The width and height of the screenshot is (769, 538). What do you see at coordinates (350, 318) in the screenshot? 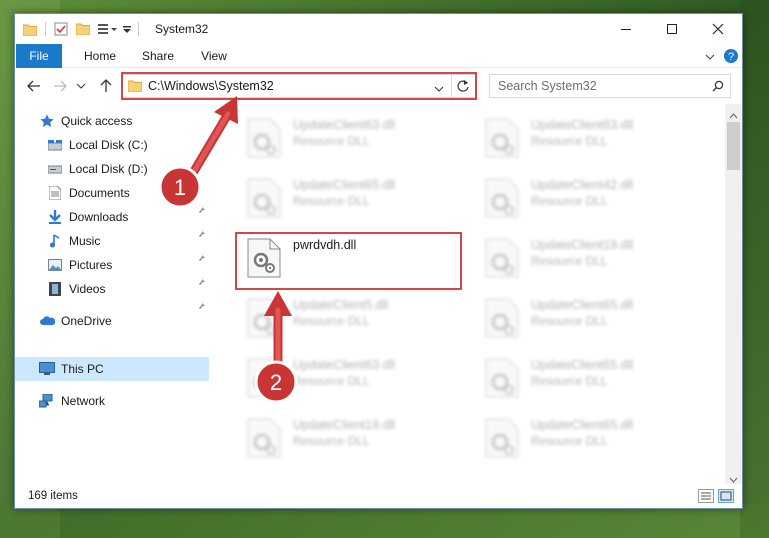
I see `file-item: UpdateClient5.dll Resource DLL` at bounding box center [350, 318].